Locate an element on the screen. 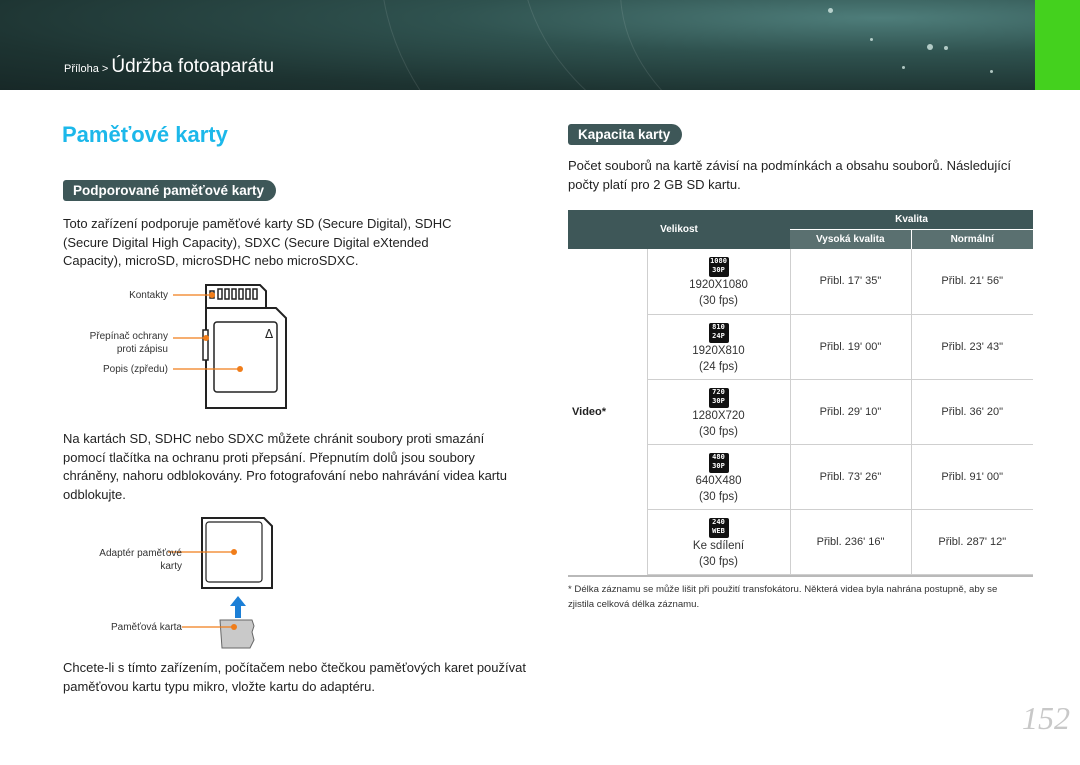 The image size is (1080, 765). resolution: 1920X1080 is located at coordinates (718, 285).